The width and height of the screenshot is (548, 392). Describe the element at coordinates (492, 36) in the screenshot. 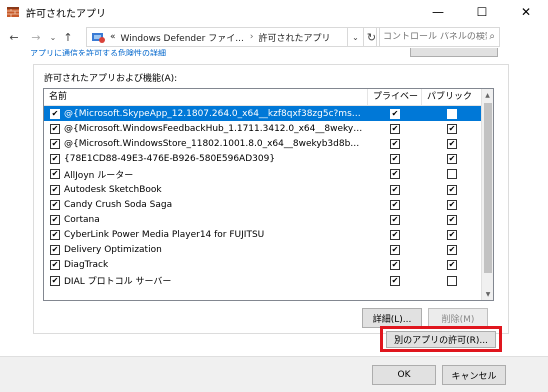

I see `search-icon: ⌕` at that location.